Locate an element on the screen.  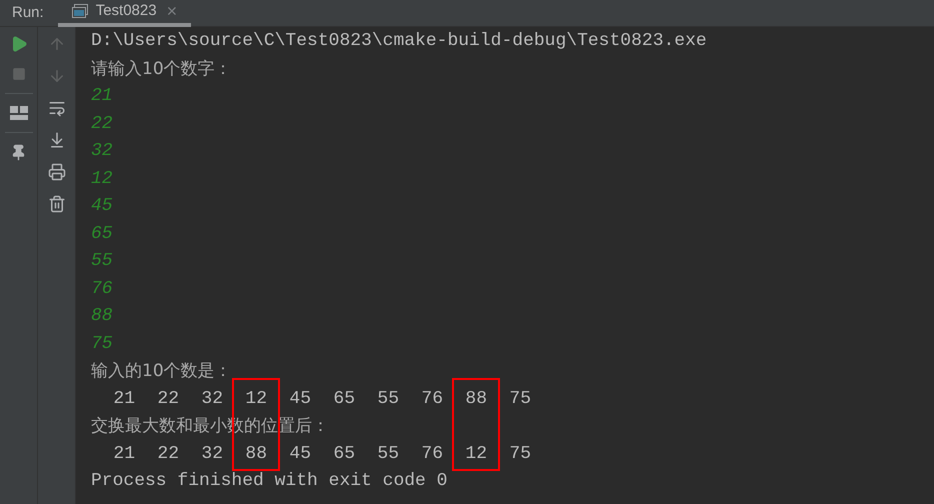
tab-title: Test0823 is located at coordinates (126, 10).